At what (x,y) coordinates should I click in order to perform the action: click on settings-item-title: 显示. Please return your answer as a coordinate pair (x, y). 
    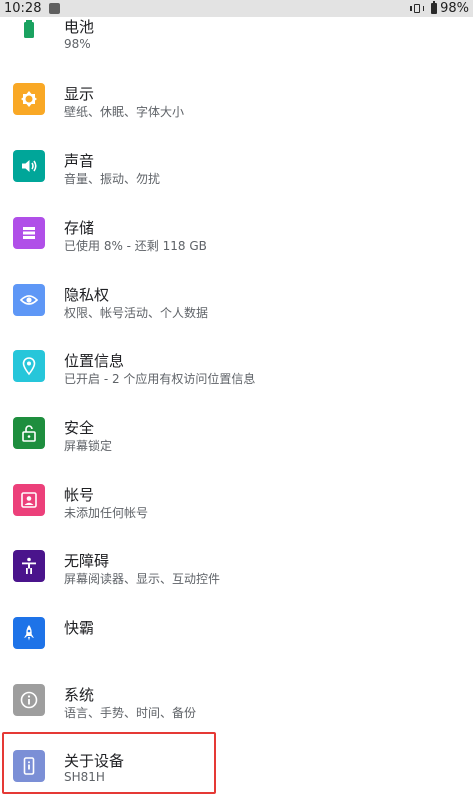
    Looking at the image, I should click on (79, 94).